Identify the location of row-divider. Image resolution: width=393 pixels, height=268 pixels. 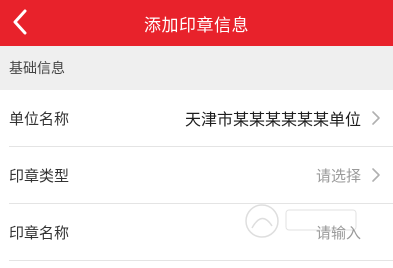
(201, 260).